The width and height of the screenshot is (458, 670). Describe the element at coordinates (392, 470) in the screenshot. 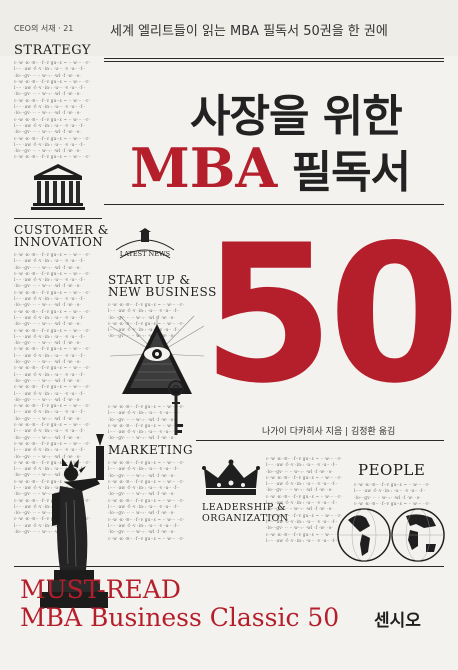

I see `section-head-people: PEOPLE` at that location.